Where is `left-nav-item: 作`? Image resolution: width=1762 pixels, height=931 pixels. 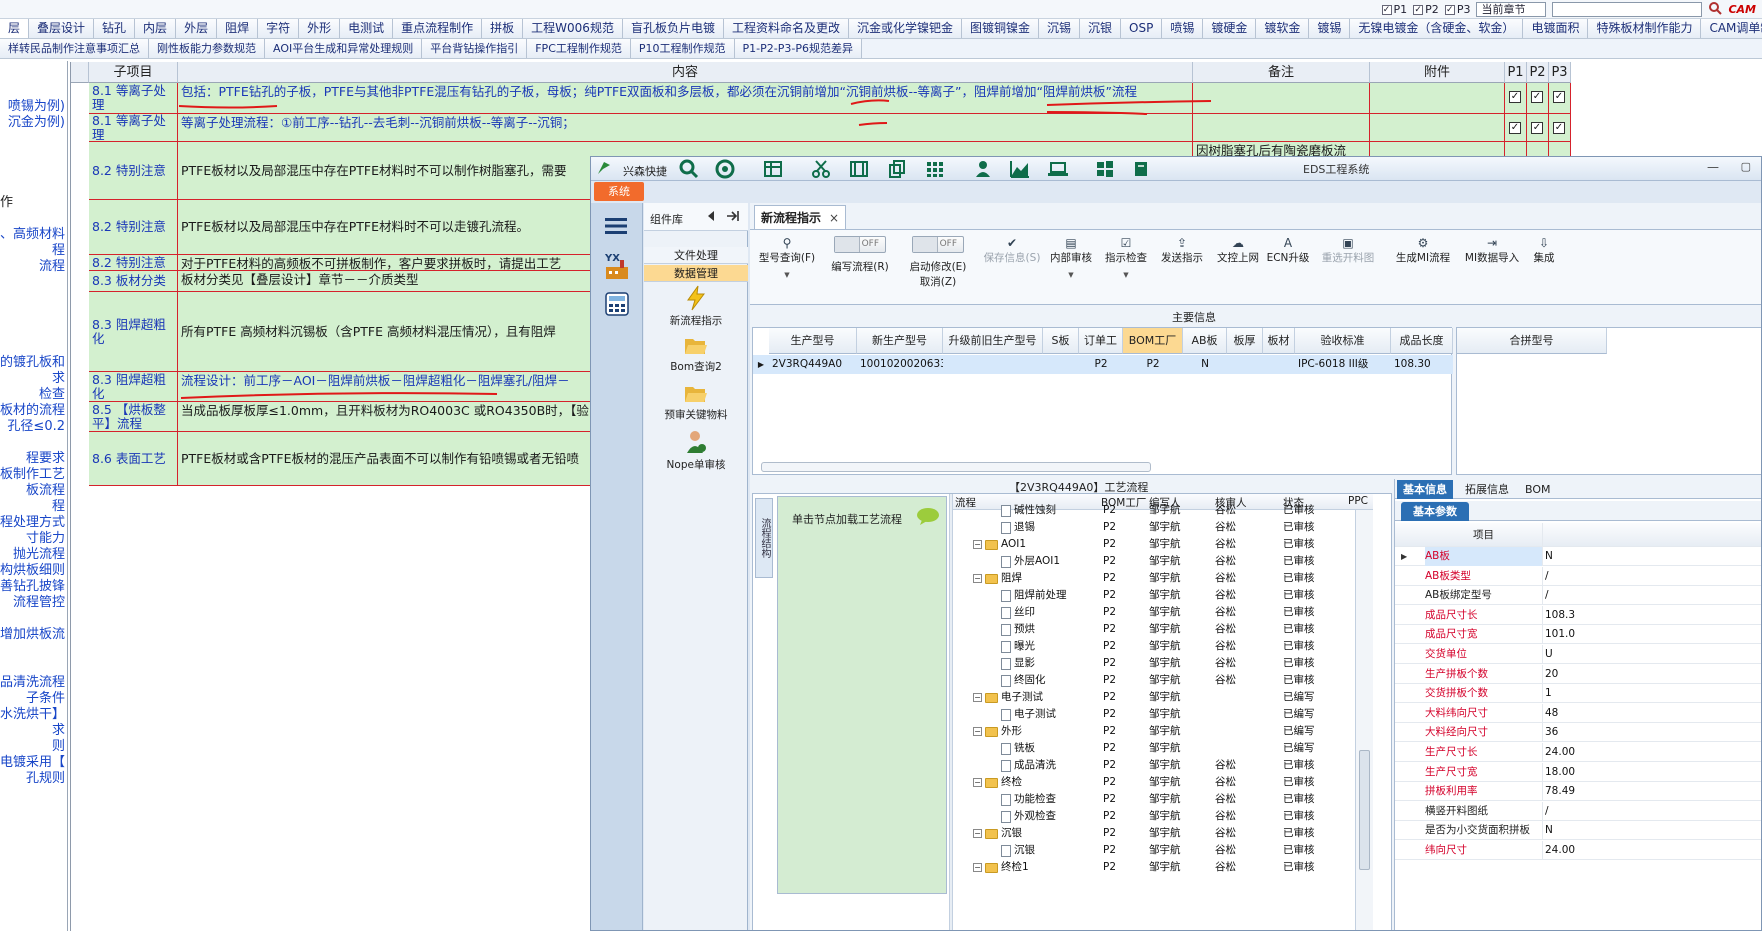 left-nav-item: 作 is located at coordinates (6, 200).